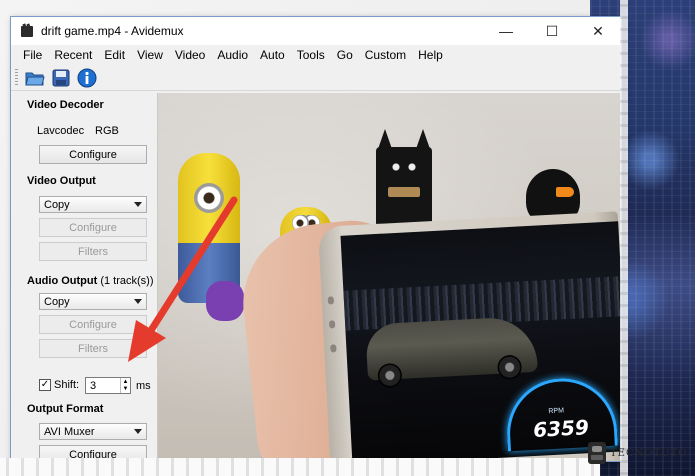 Image resolution: width=695 pixels, height=476 pixels. What do you see at coordinates (45, 385) in the screenshot?
I see `shift-checkbox: ✓` at bounding box center [45, 385].